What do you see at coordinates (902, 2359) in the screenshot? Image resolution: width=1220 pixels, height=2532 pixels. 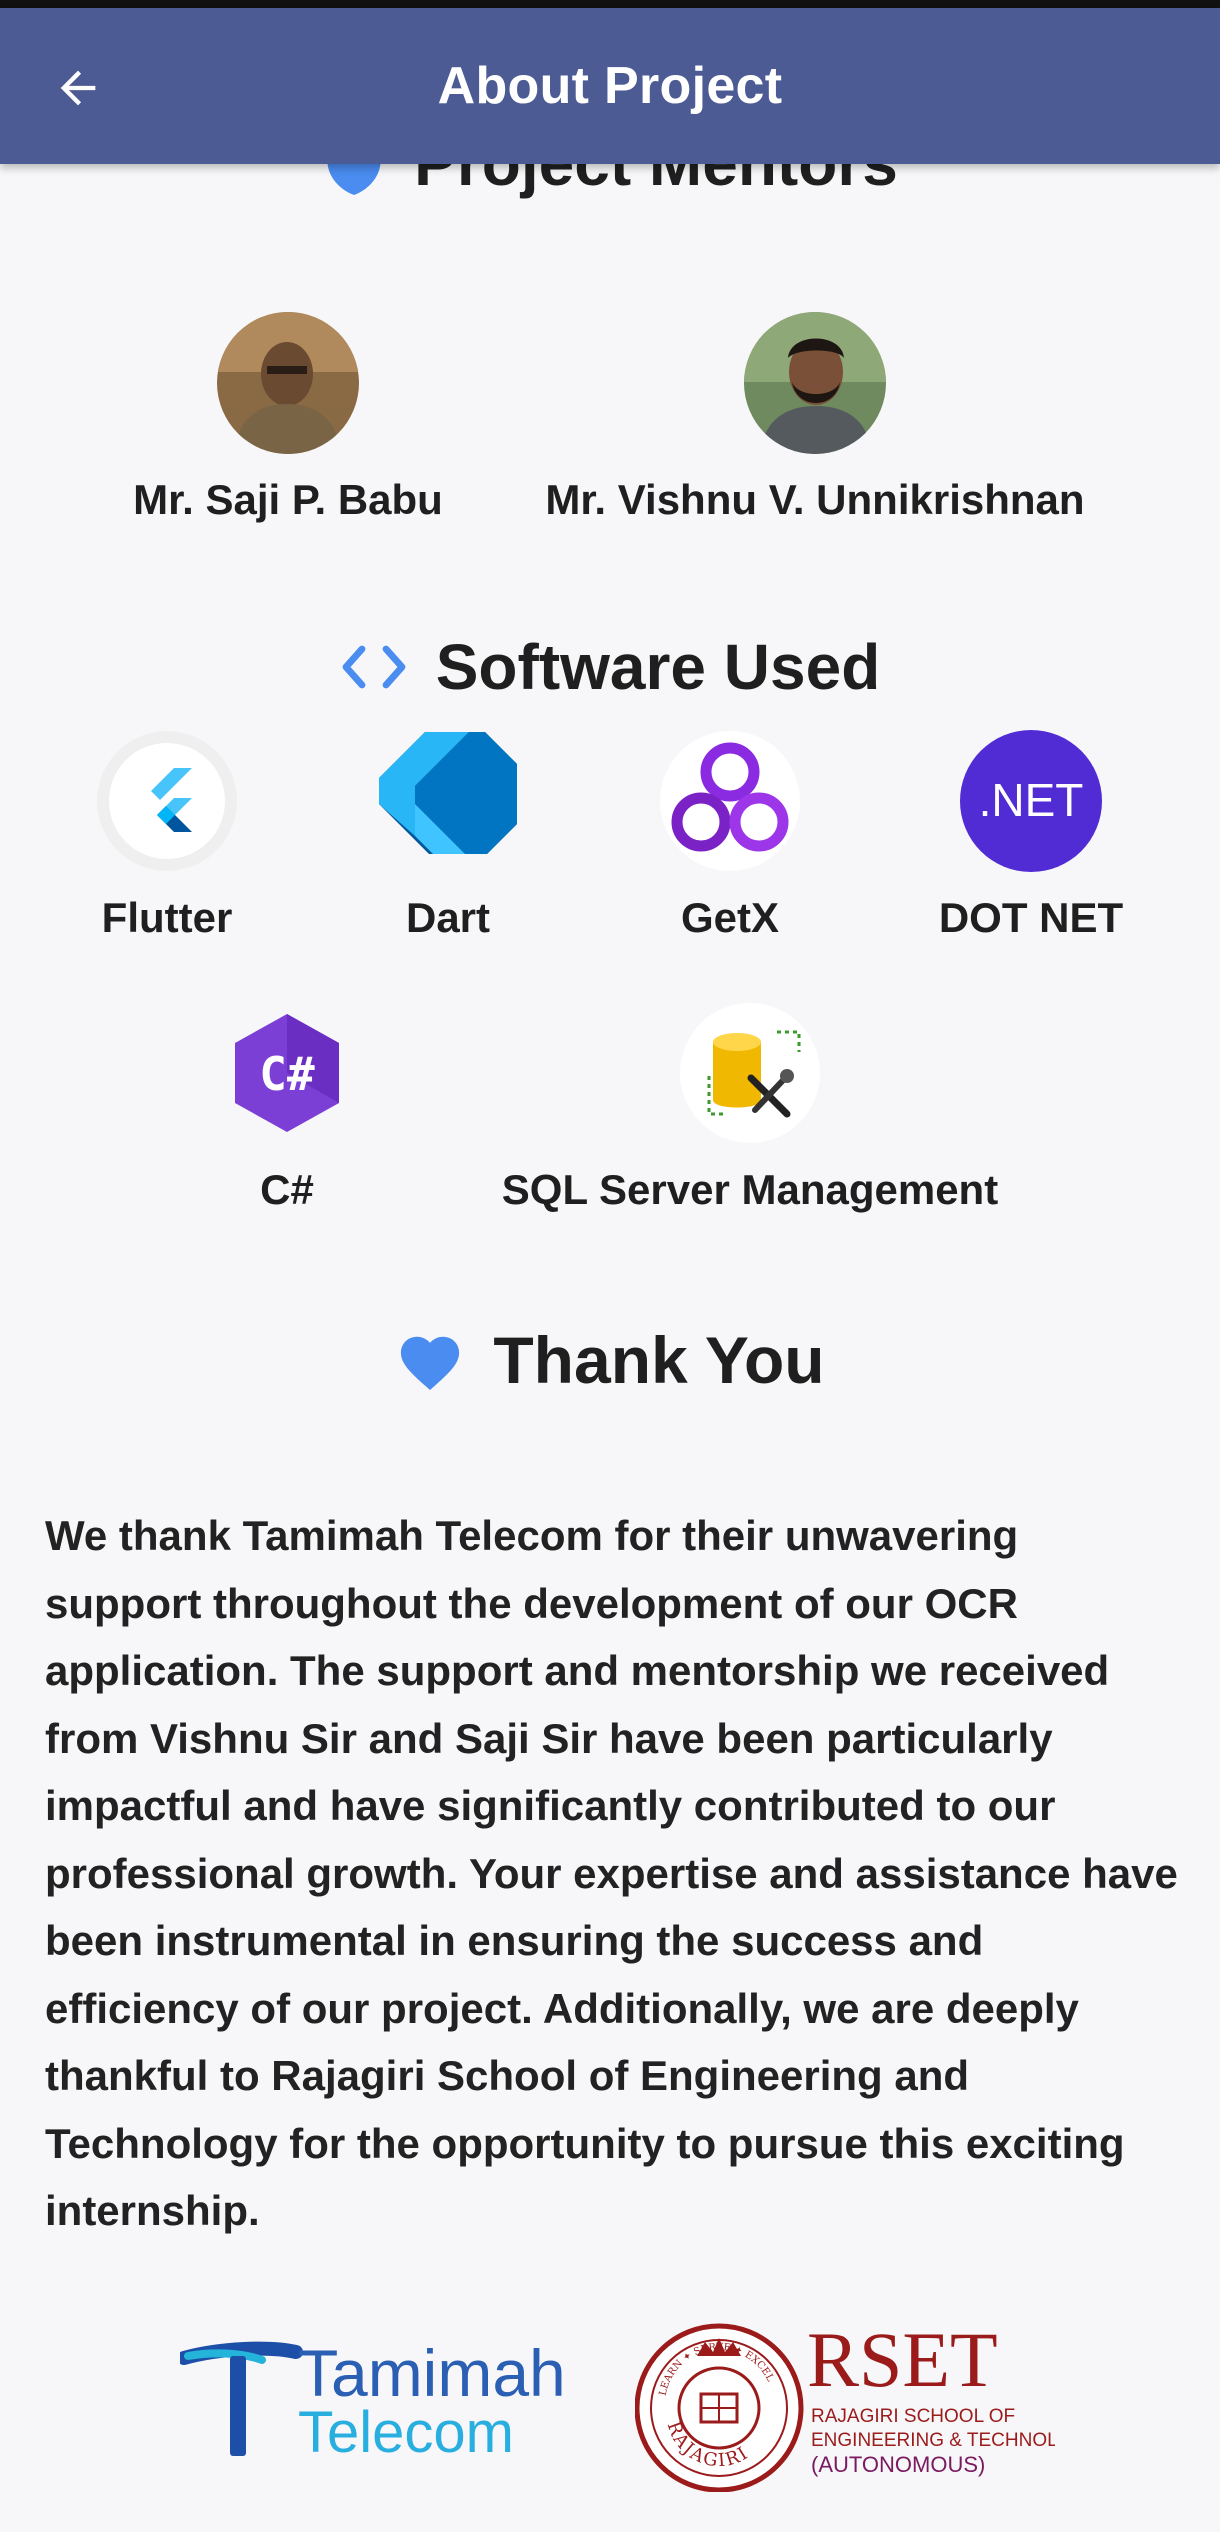 I see `rset-acronym: RSET` at bounding box center [902, 2359].